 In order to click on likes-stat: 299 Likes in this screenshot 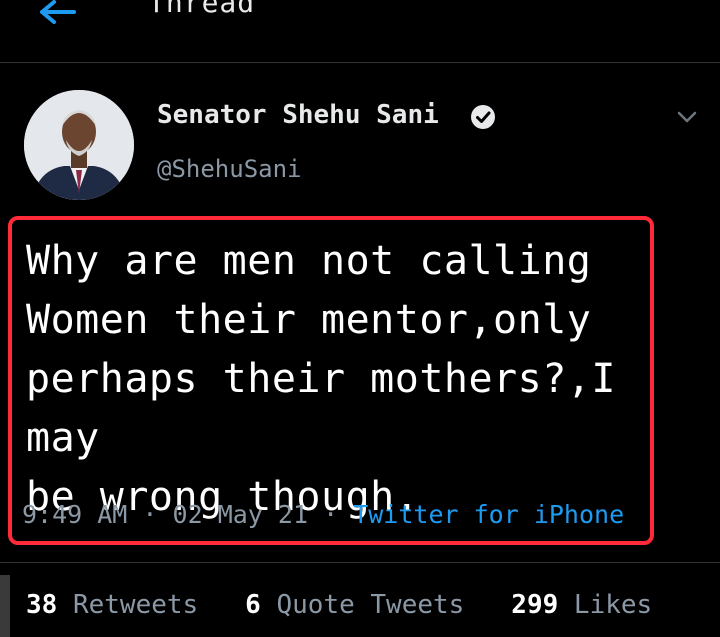, I will do `click(581, 605)`.